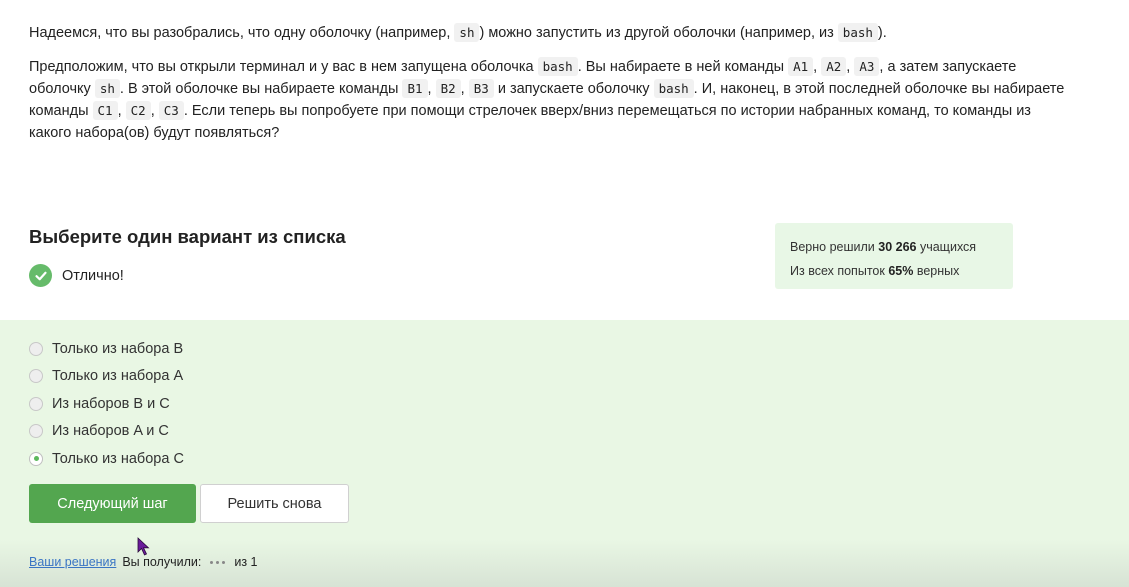 The height and width of the screenshot is (587, 1129). Describe the element at coordinates (875, 271) in the screenshot. I see `stats-line-attempts: Из всех попыток 65% верных` at that location.